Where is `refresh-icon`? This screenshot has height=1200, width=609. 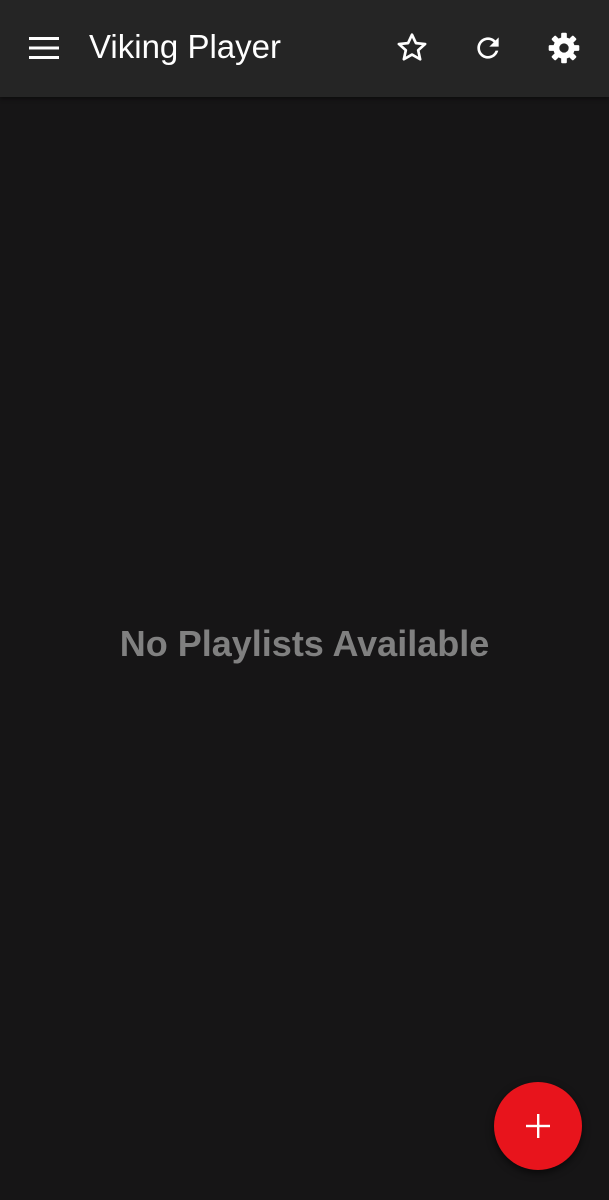 refresh-icon is located at coordinates (488, 48).